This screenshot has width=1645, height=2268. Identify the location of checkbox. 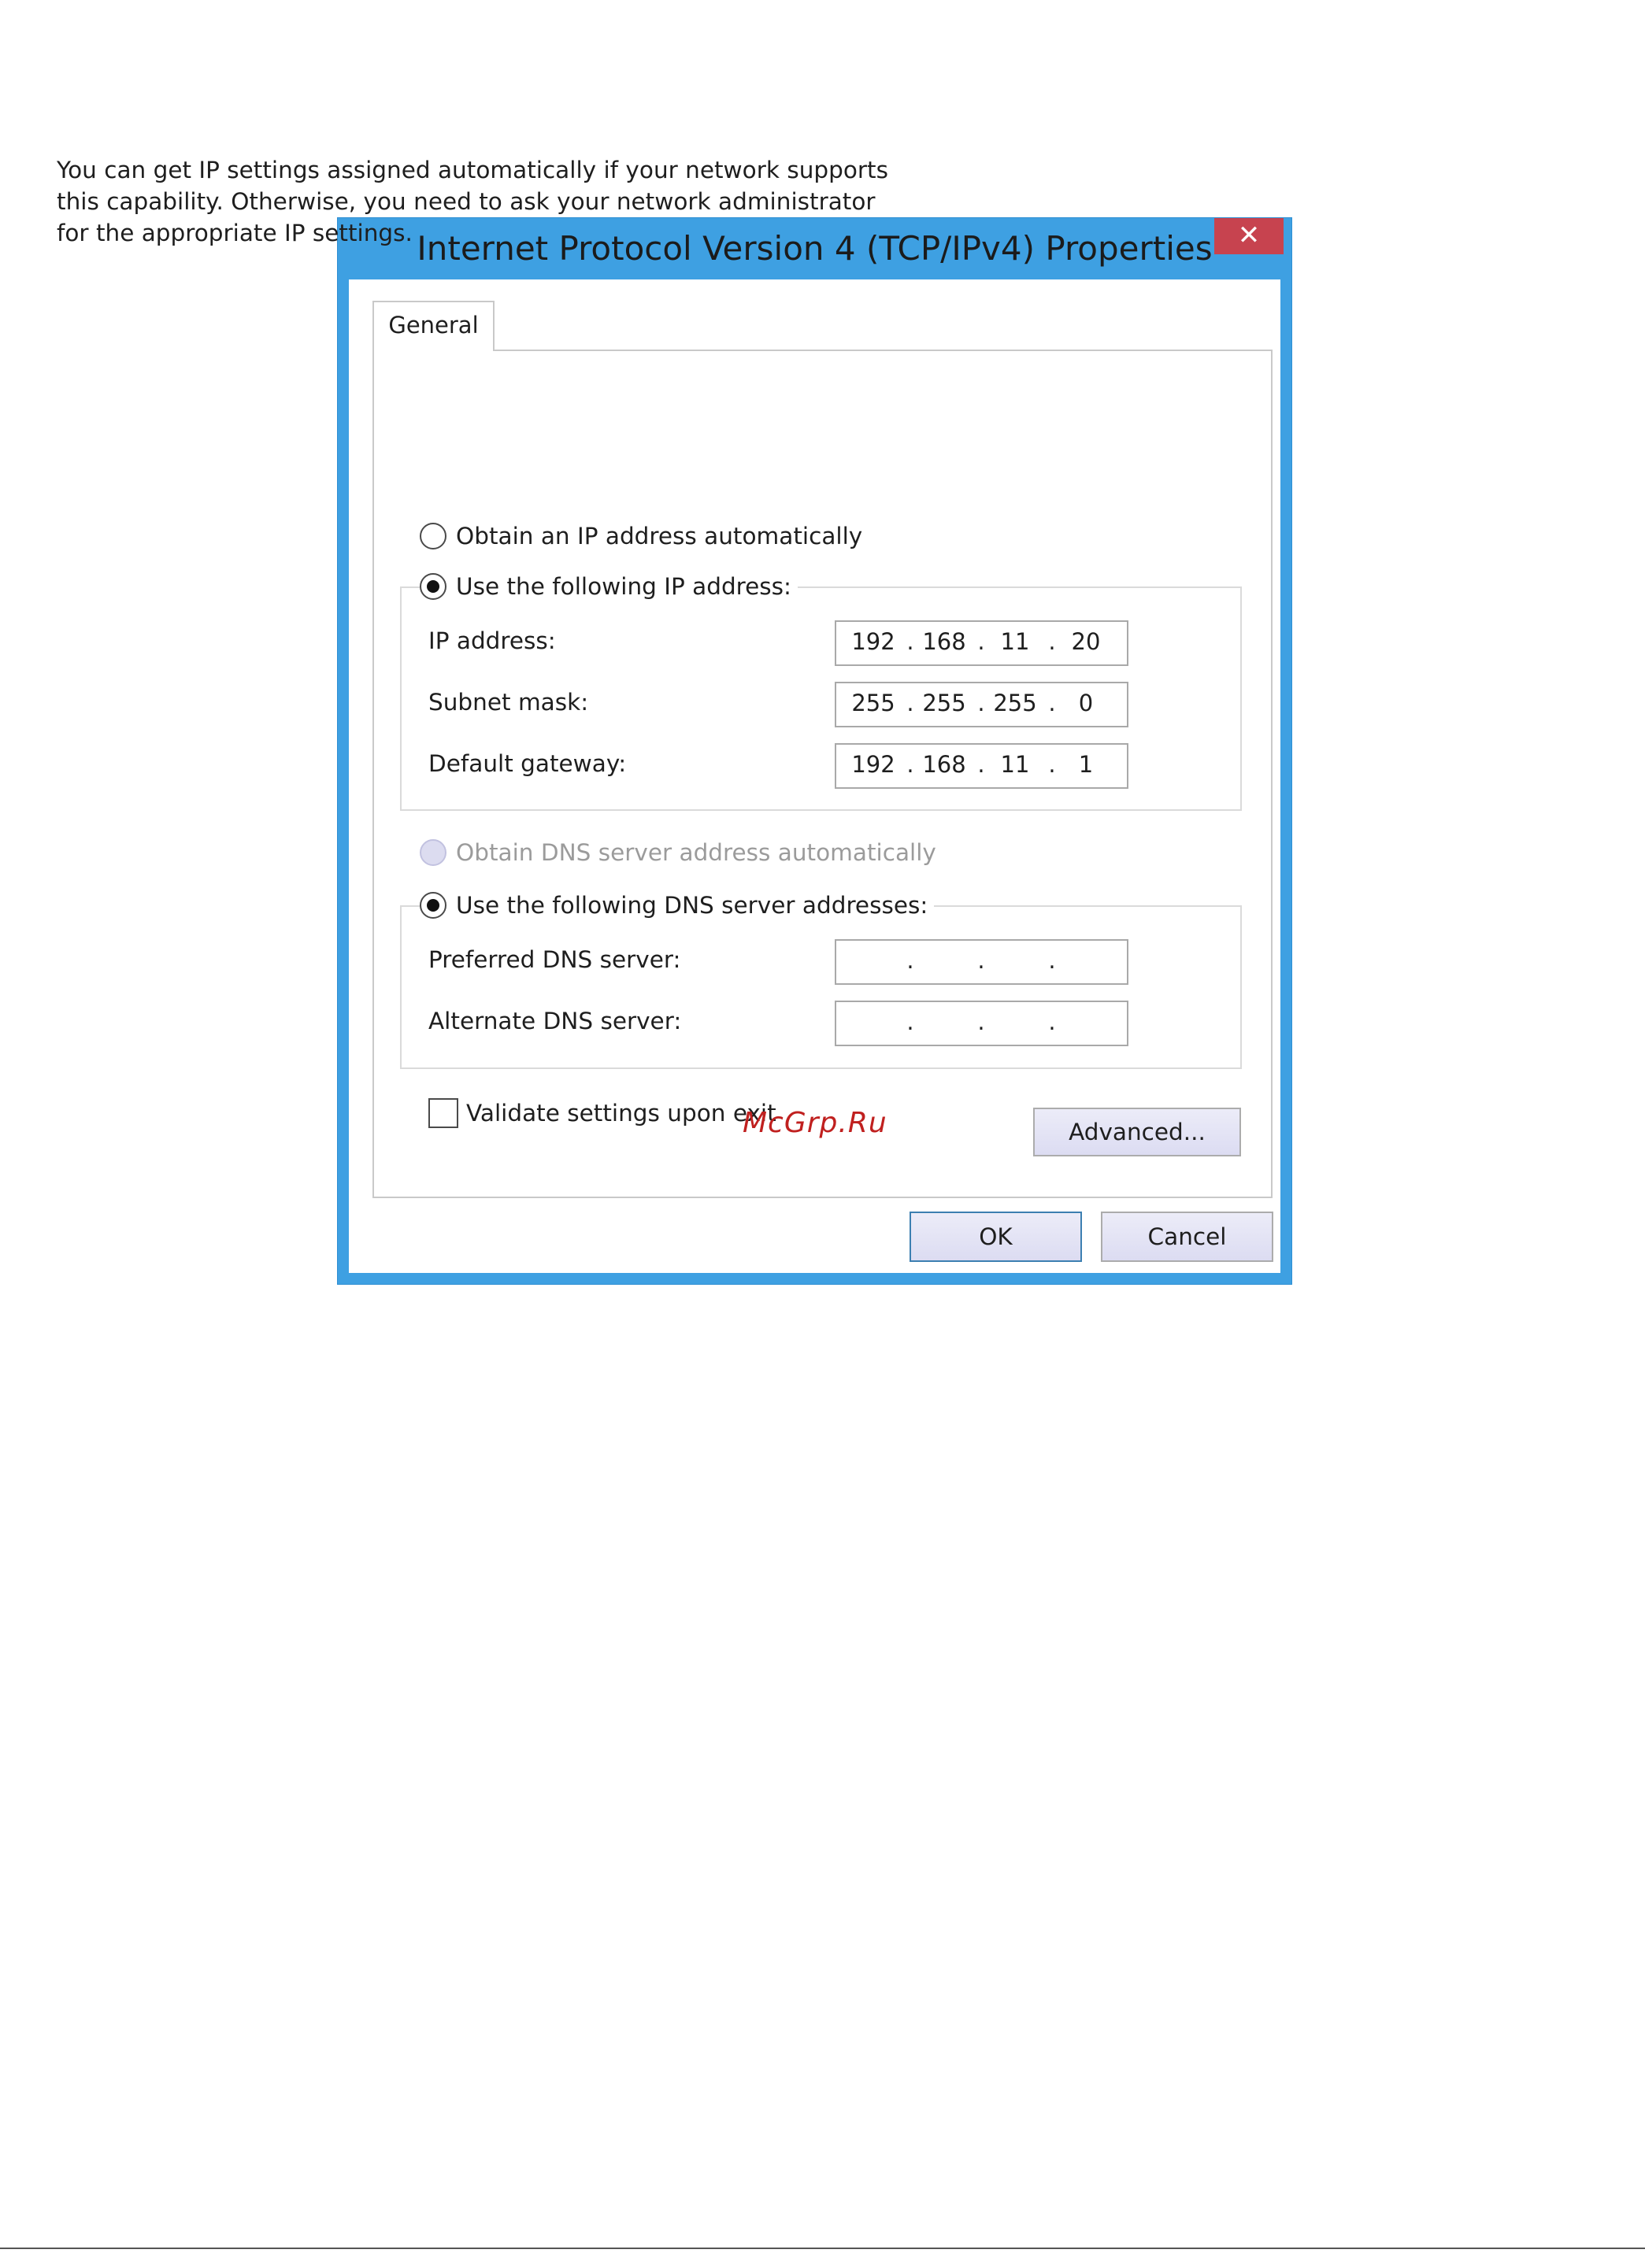
(443, 1113).